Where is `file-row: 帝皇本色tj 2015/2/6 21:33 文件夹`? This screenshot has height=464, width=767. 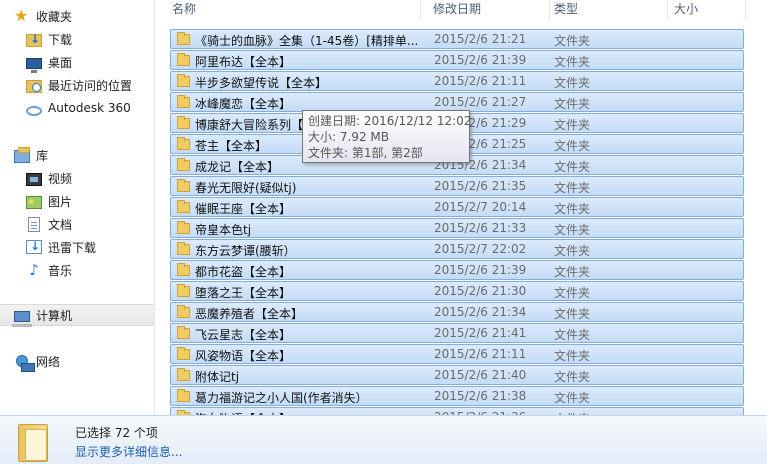
file-row: 帝皇本色tj 2015/2/6 21:33 文件夹 is located at coordinates (457, 228).